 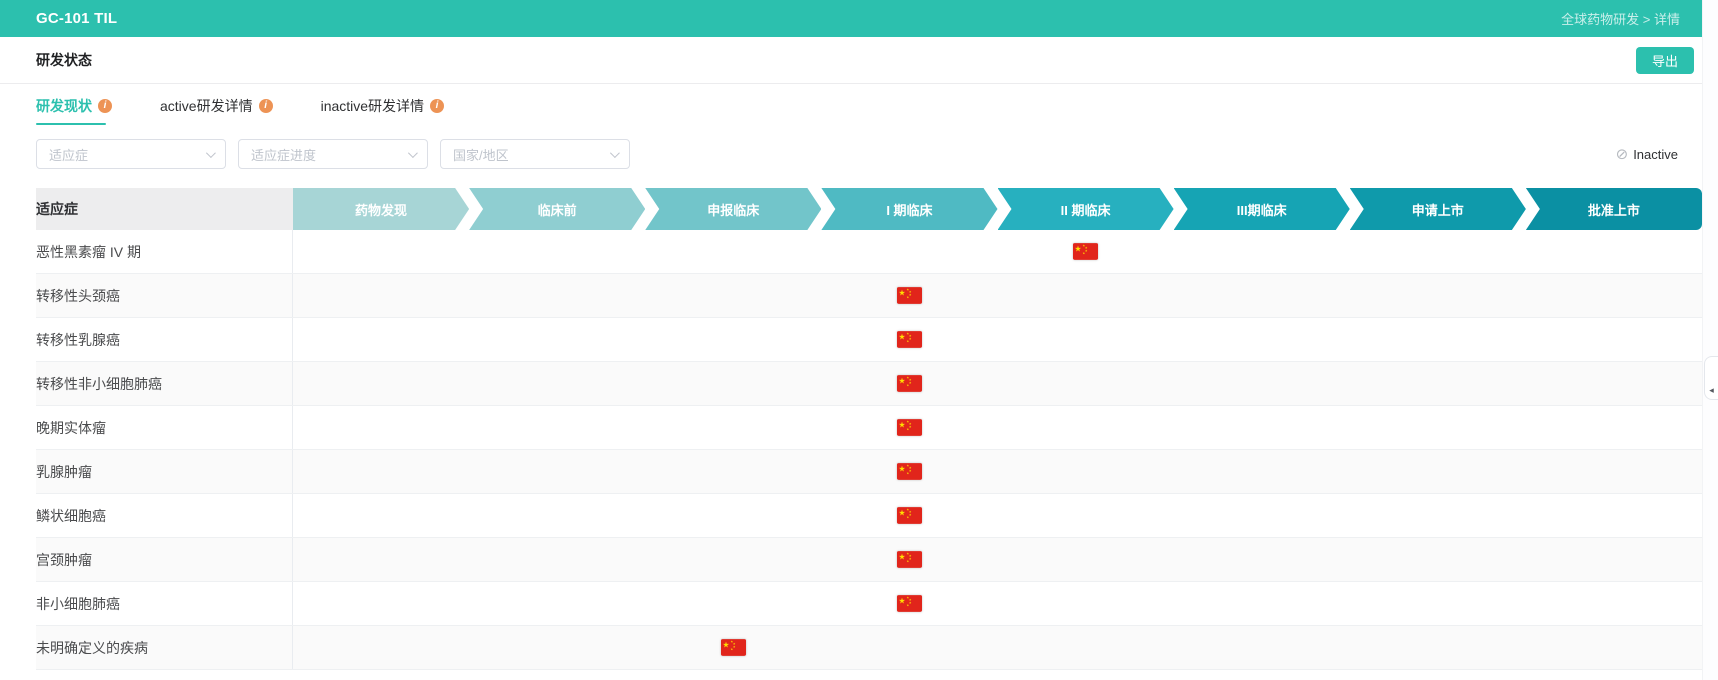 What do you see at coordinates (733, 210) in the screenshot?
I see `stage-header-label: 申报临床` at bounding box center [733, 210].